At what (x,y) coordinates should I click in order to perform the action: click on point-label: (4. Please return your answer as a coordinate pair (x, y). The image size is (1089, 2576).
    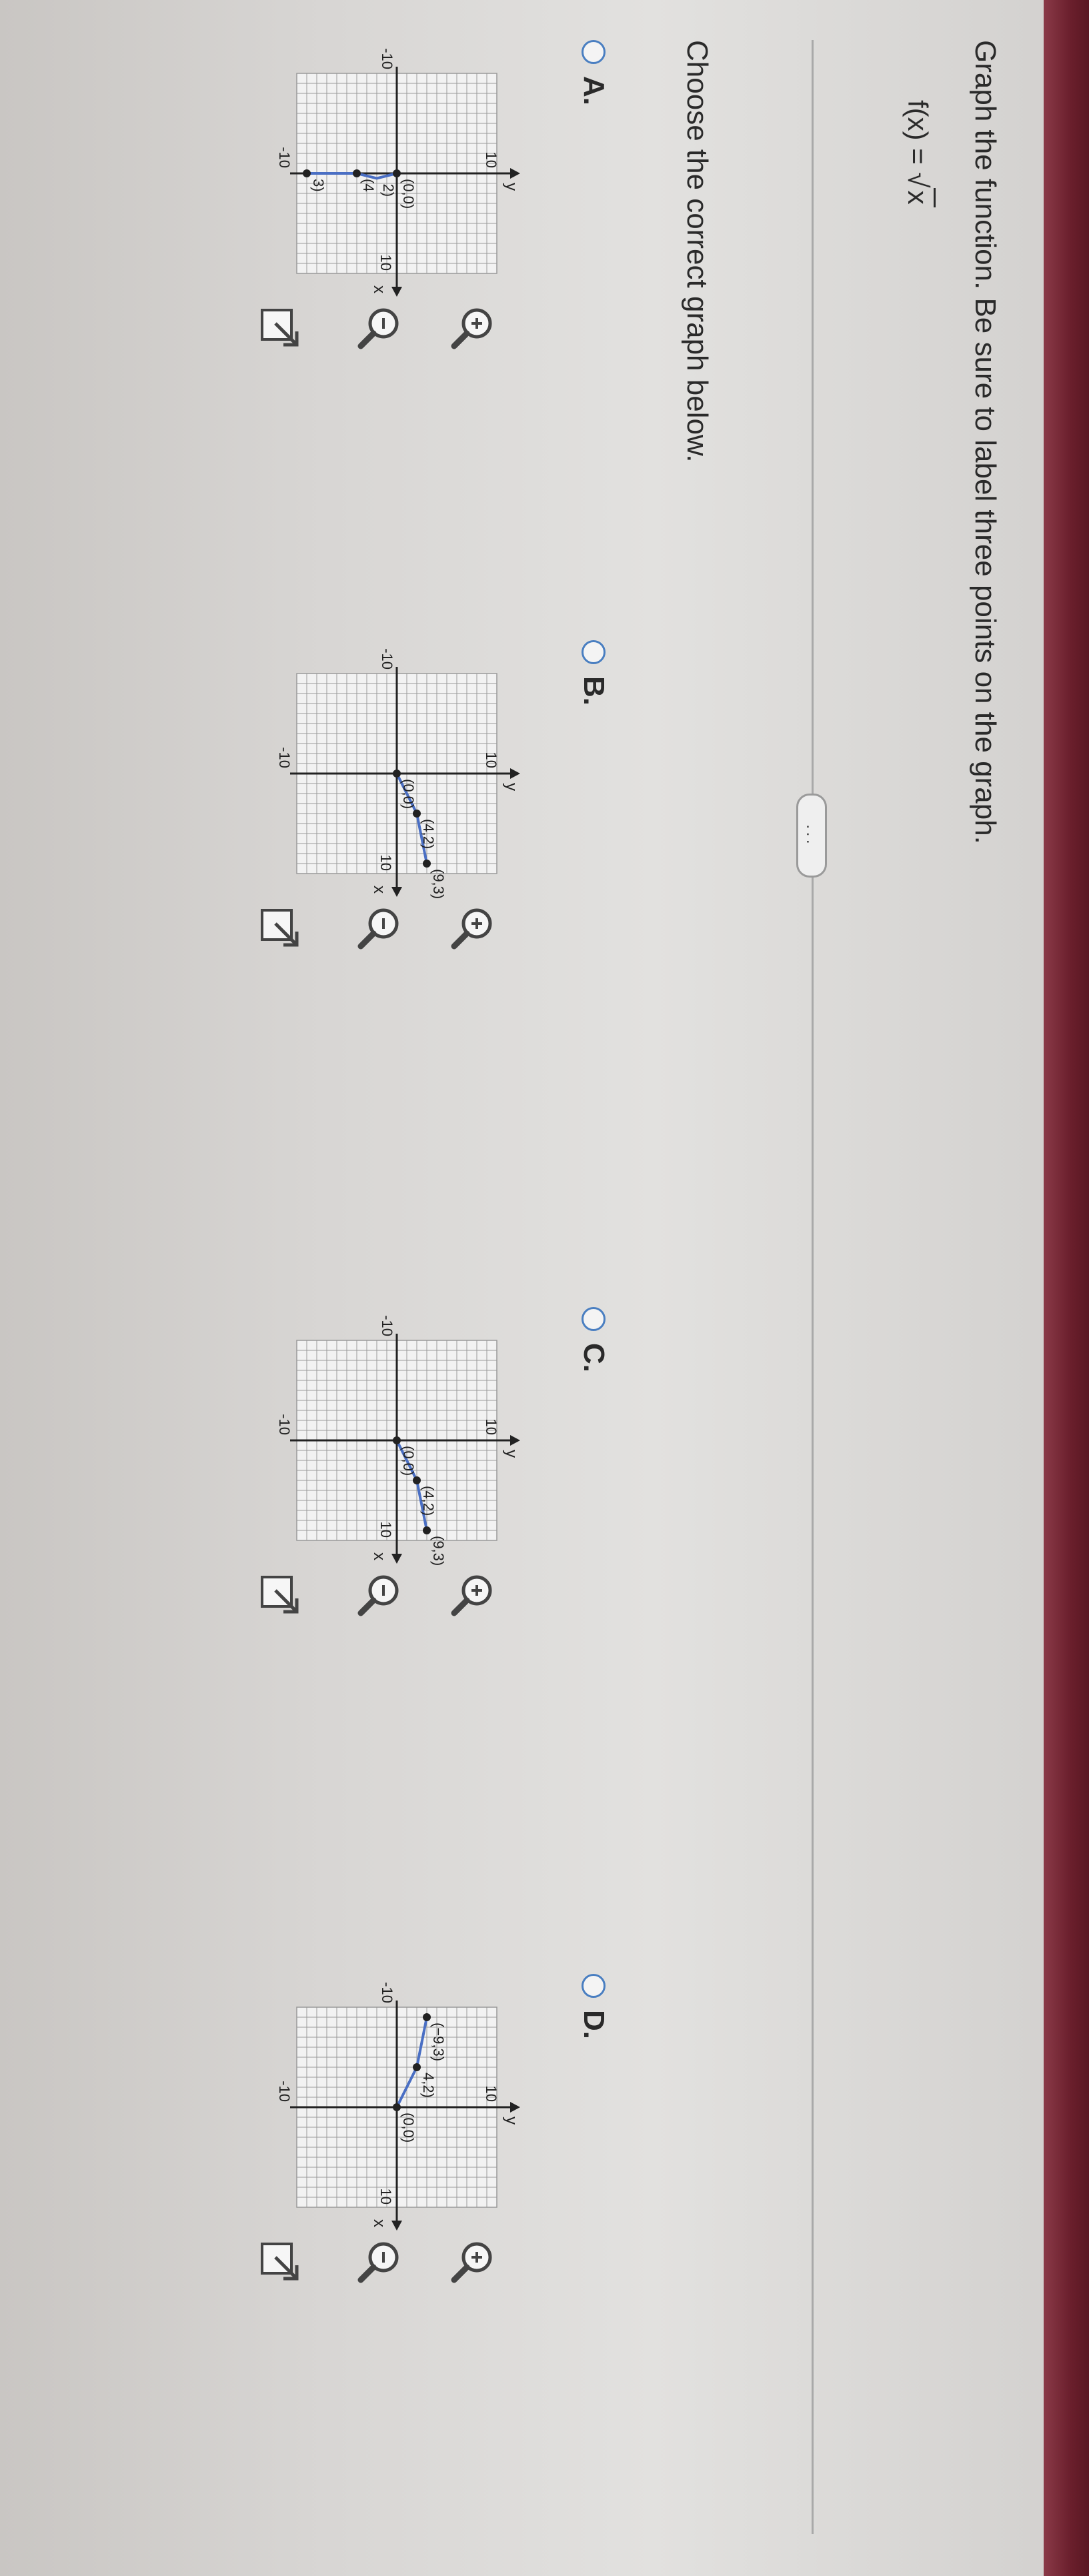
    Looking at the image, I should click on (368, 185).